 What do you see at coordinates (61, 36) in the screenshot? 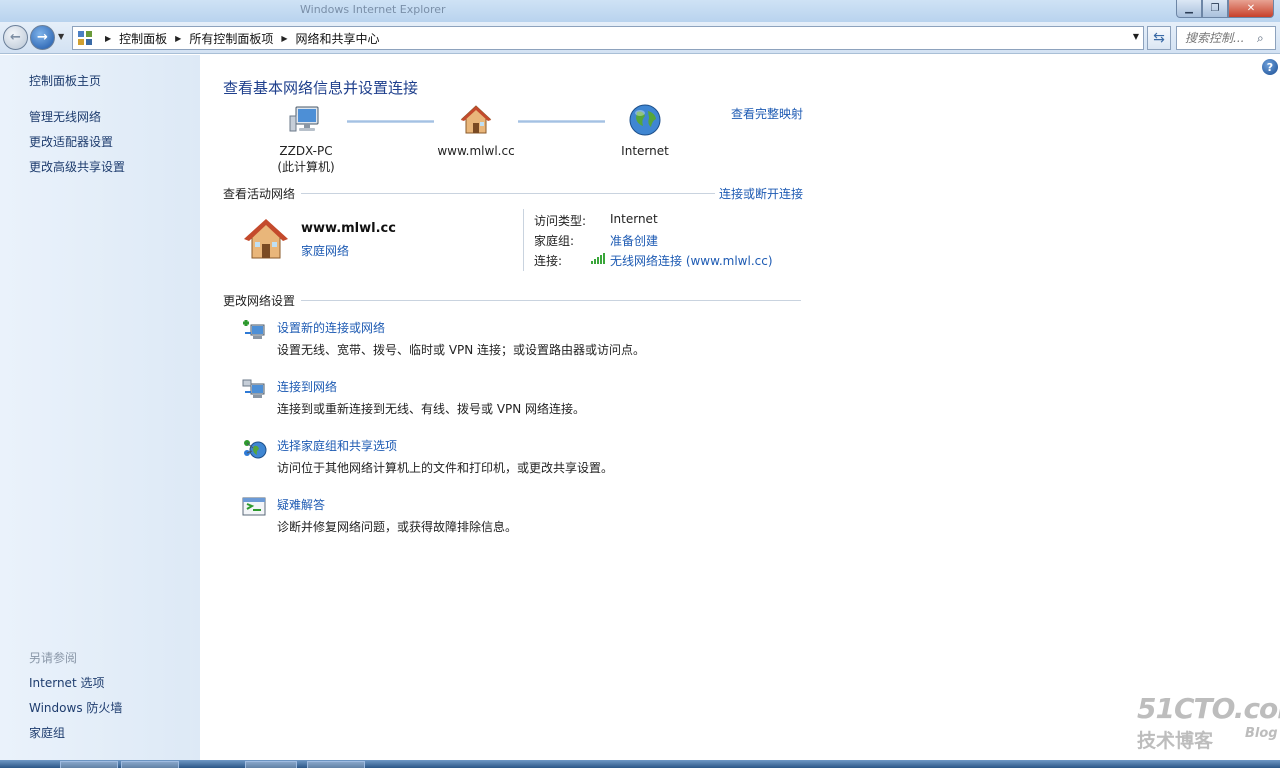
I see `recent-pages-dropdown: ▼` at bounding box center [61, 36].